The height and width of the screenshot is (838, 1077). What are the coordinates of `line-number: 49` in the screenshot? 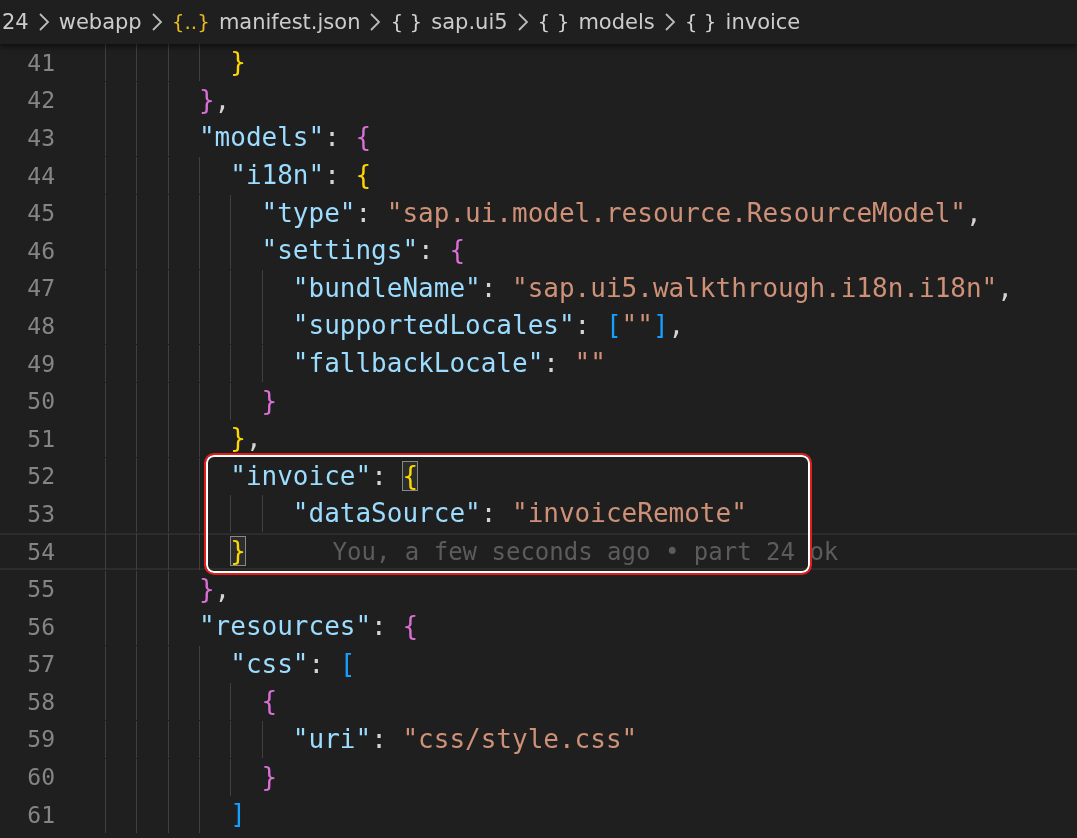 It's located at (40, 363).